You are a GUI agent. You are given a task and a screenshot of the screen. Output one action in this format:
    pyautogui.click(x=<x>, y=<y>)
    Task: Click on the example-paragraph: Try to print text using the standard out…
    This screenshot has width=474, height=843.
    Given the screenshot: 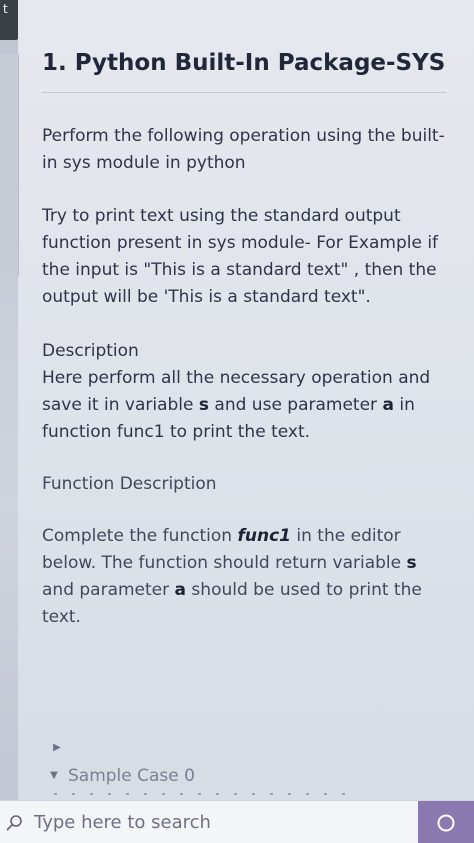 What is the action you would take?
    pyautogui.click(x=240, y=256)
    